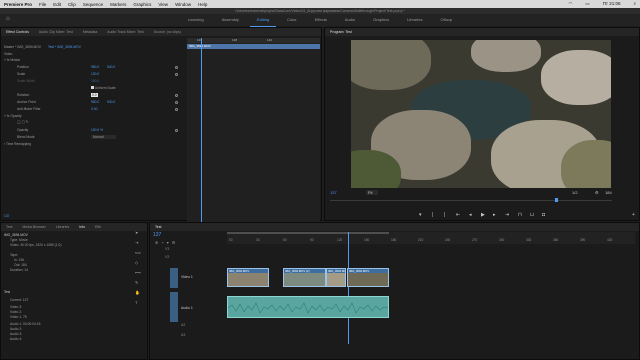 The image size is (640, 360). Describe the element at coordinates (33, 227) in the screenshot. I see `tab-media-browser: Media Browser` at that location.